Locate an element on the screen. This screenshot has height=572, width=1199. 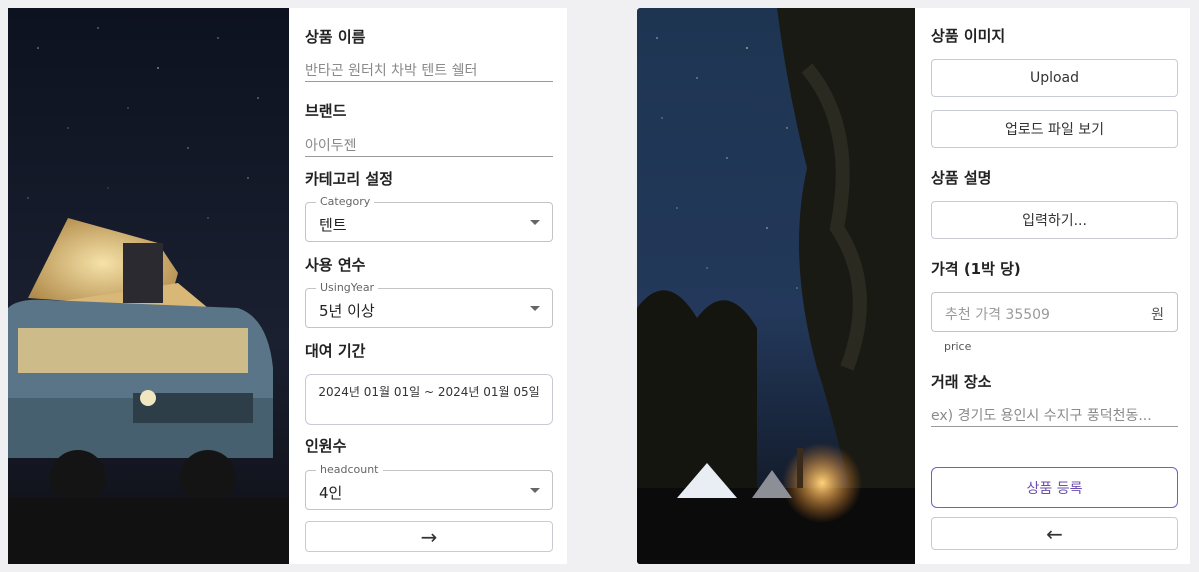
headcount-legend: headcount is located at coordinates (349, 469).